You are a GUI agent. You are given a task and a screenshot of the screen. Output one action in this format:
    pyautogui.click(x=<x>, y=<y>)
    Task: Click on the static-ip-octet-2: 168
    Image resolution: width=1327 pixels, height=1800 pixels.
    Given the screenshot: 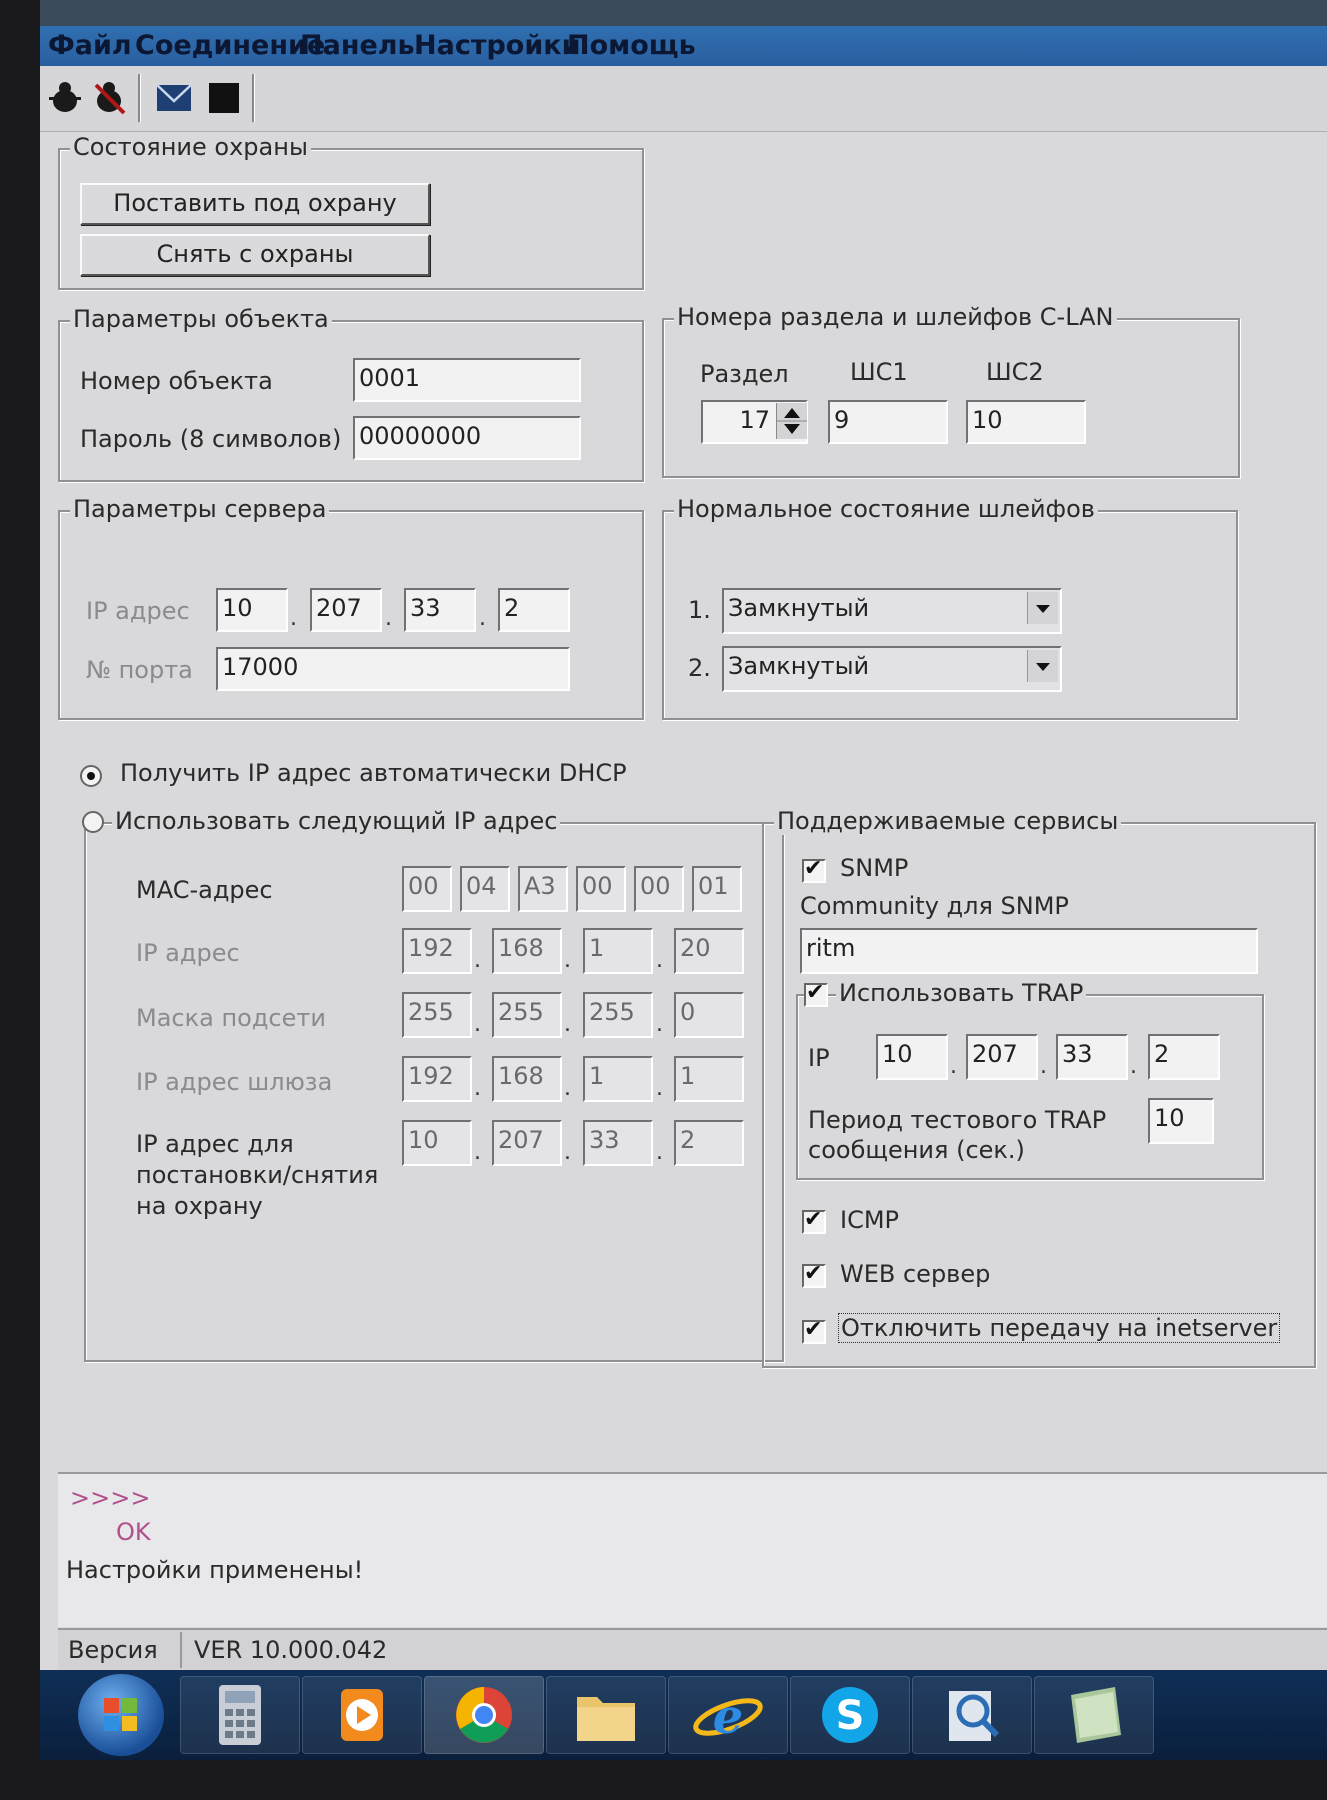 What is the action you would take?
    pyautogui.click(x=527, y=951)
    